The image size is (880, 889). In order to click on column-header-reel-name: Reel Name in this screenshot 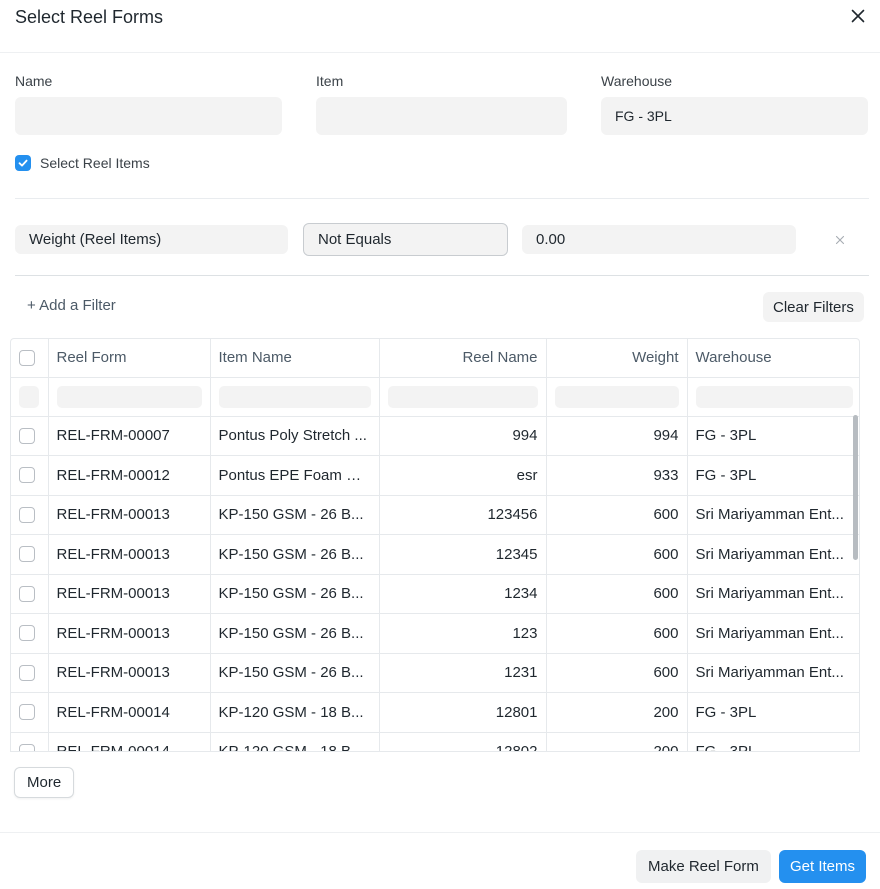, I will do `click(463, 358)`.